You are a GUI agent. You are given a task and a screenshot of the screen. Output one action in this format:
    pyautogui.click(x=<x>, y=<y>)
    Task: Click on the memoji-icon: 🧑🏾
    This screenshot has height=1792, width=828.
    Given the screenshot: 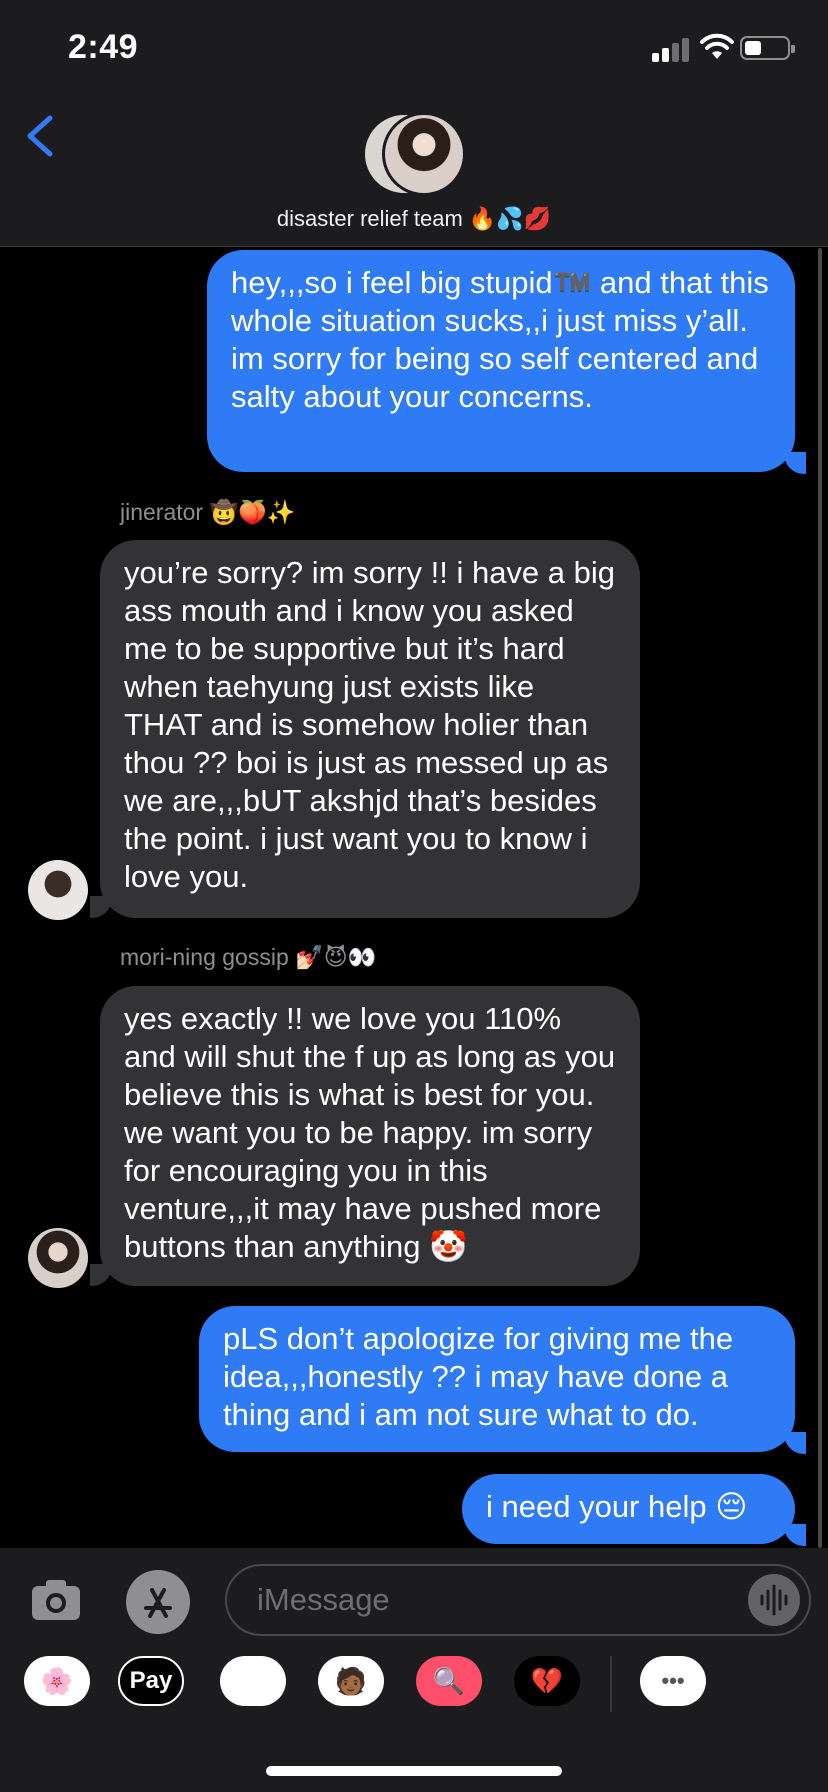 What is the action you would take?
    pyautogui.click(x=351, y=1680)
    